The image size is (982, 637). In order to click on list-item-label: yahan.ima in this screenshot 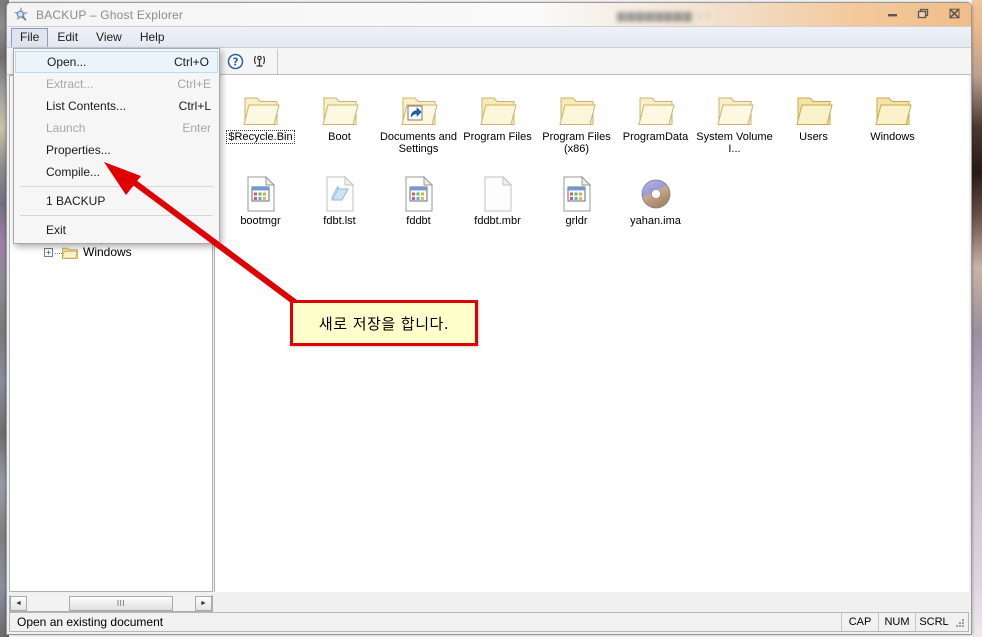, I will do `click(655, 221)`.